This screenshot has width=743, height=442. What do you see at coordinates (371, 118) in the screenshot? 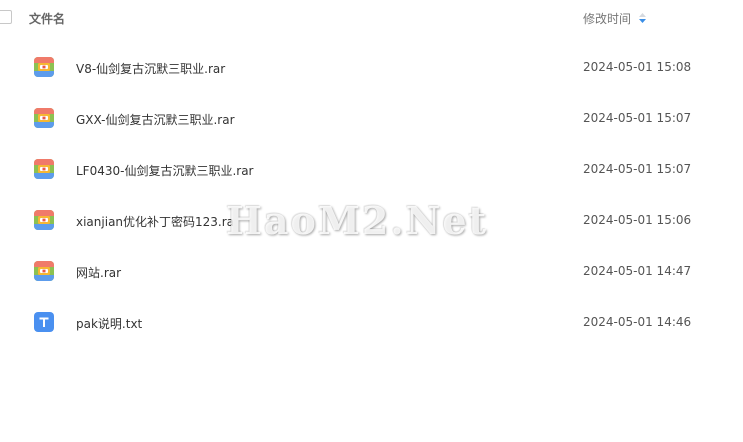
I see `file-row: GXX-仙剑复古沉默三职业.rar 2024-05-01 15:07` at bounding box center [371, 118].